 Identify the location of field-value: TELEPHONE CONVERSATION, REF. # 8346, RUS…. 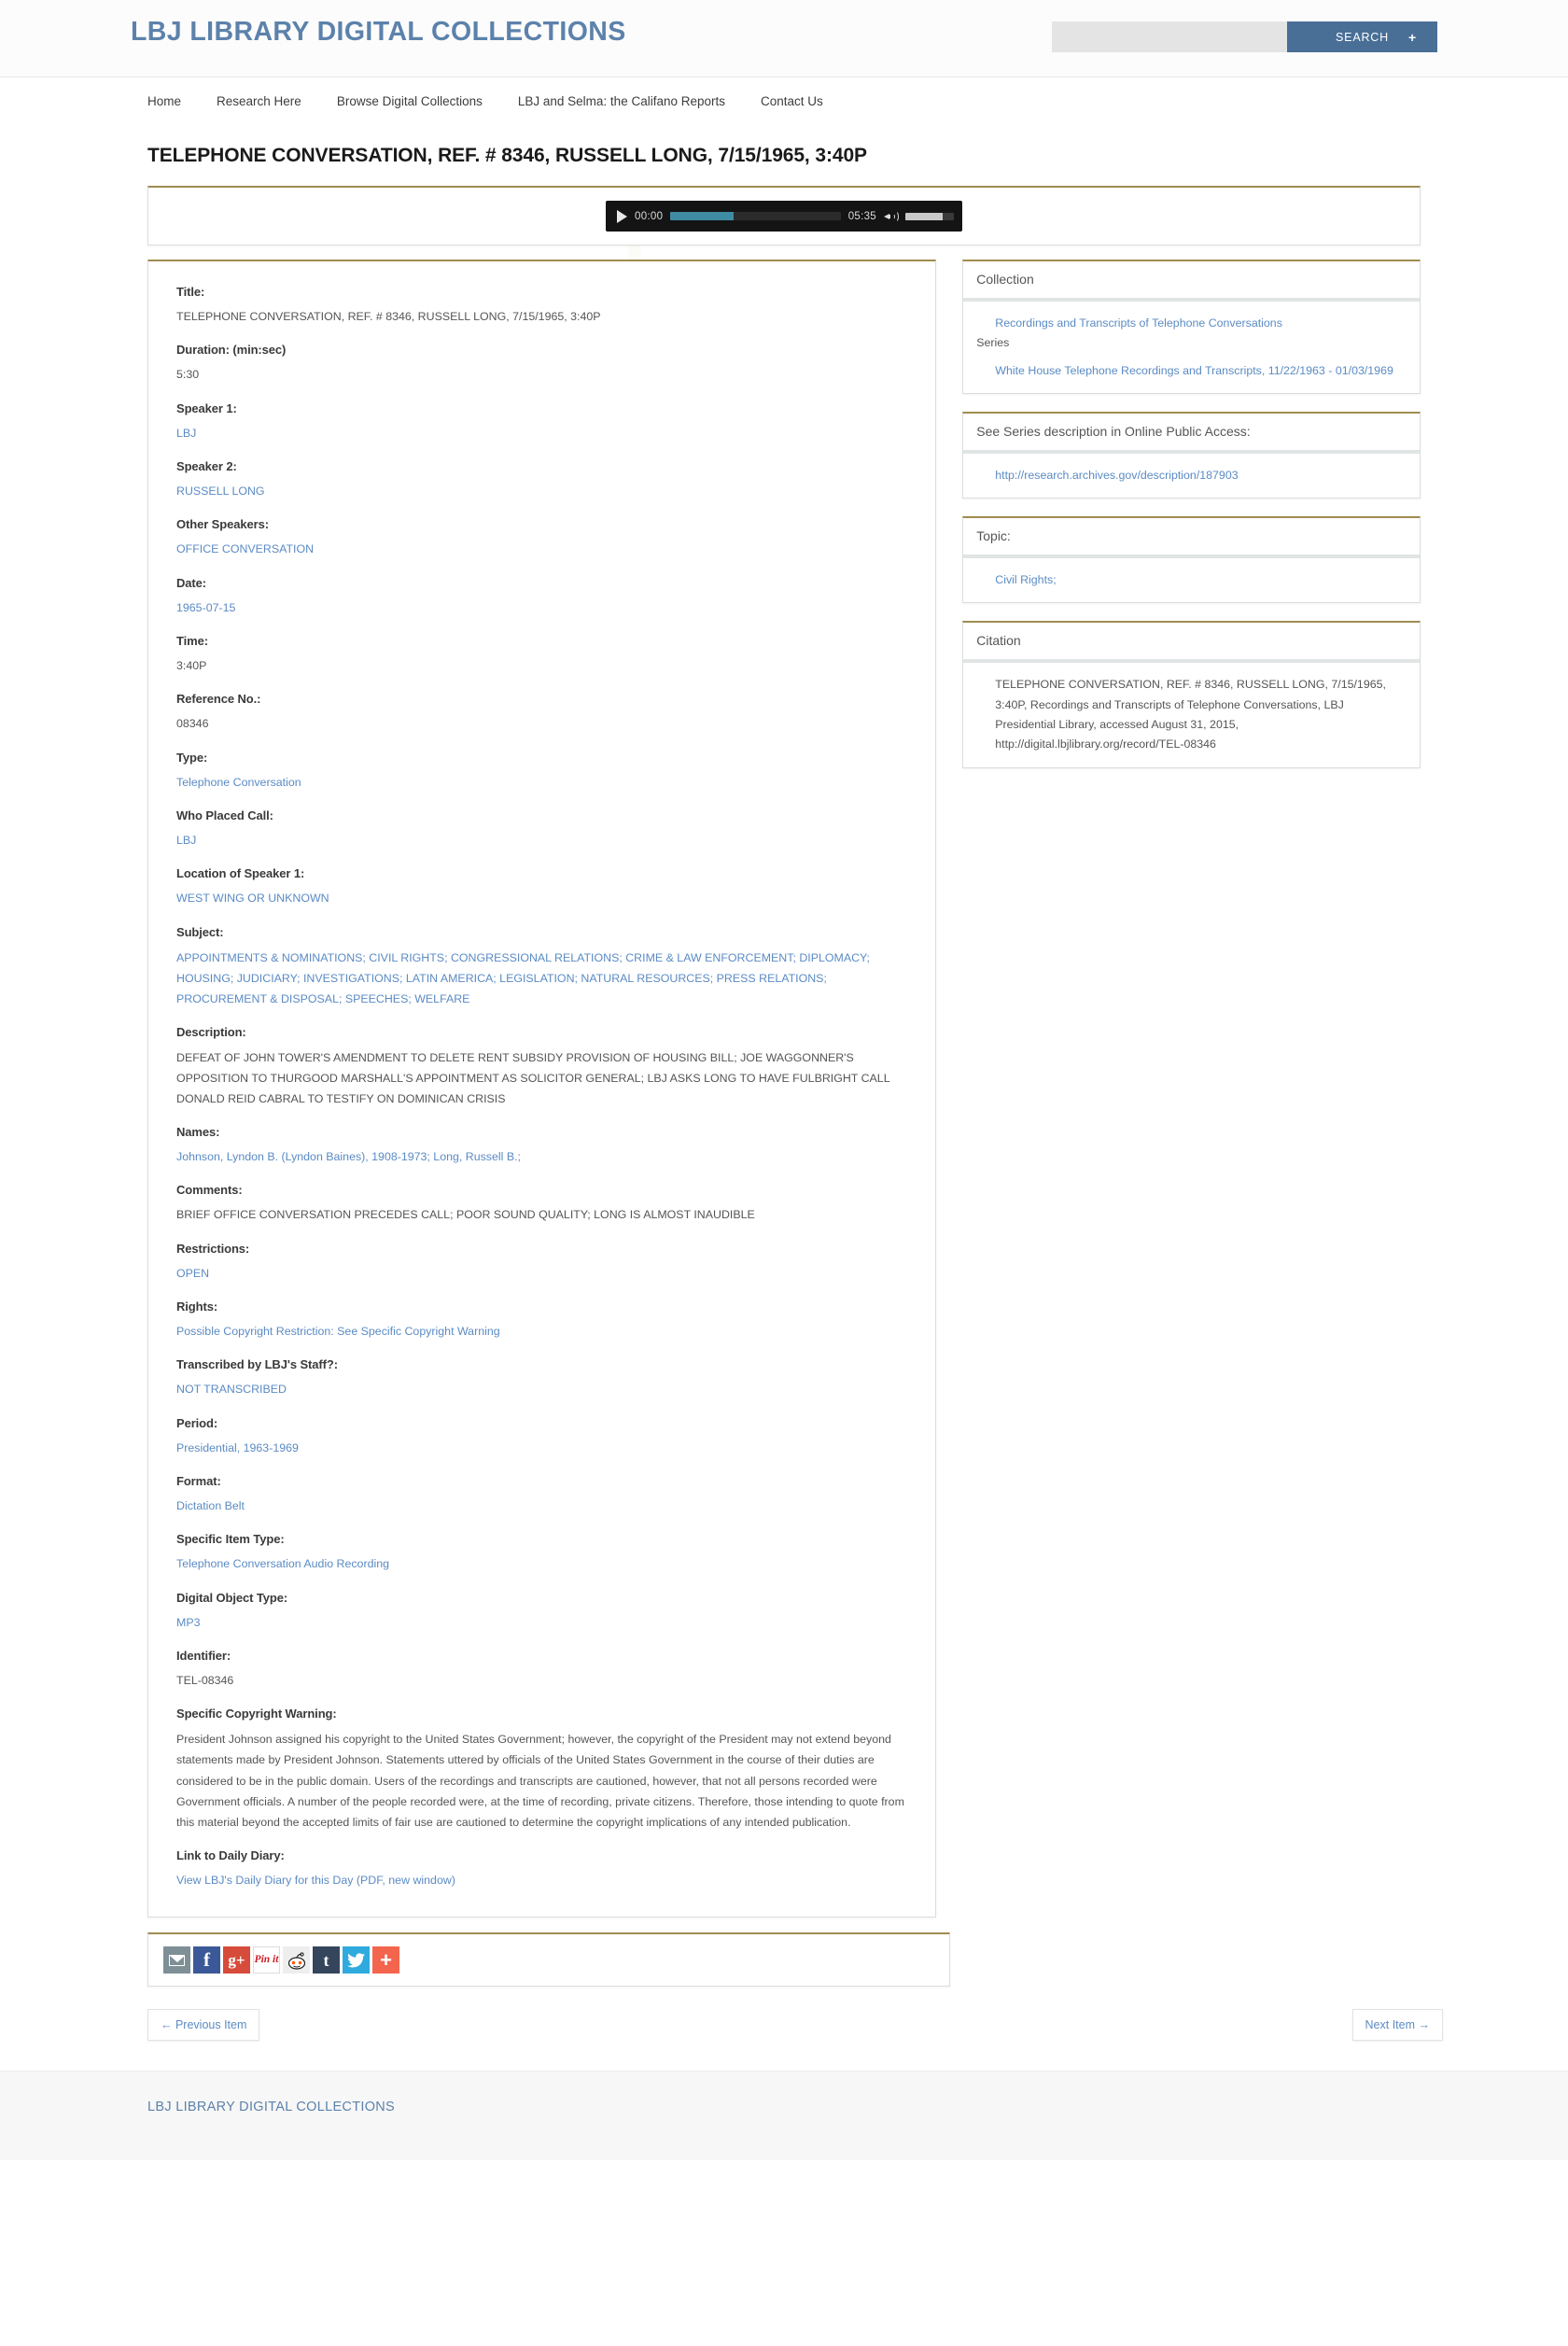
(388, 316).